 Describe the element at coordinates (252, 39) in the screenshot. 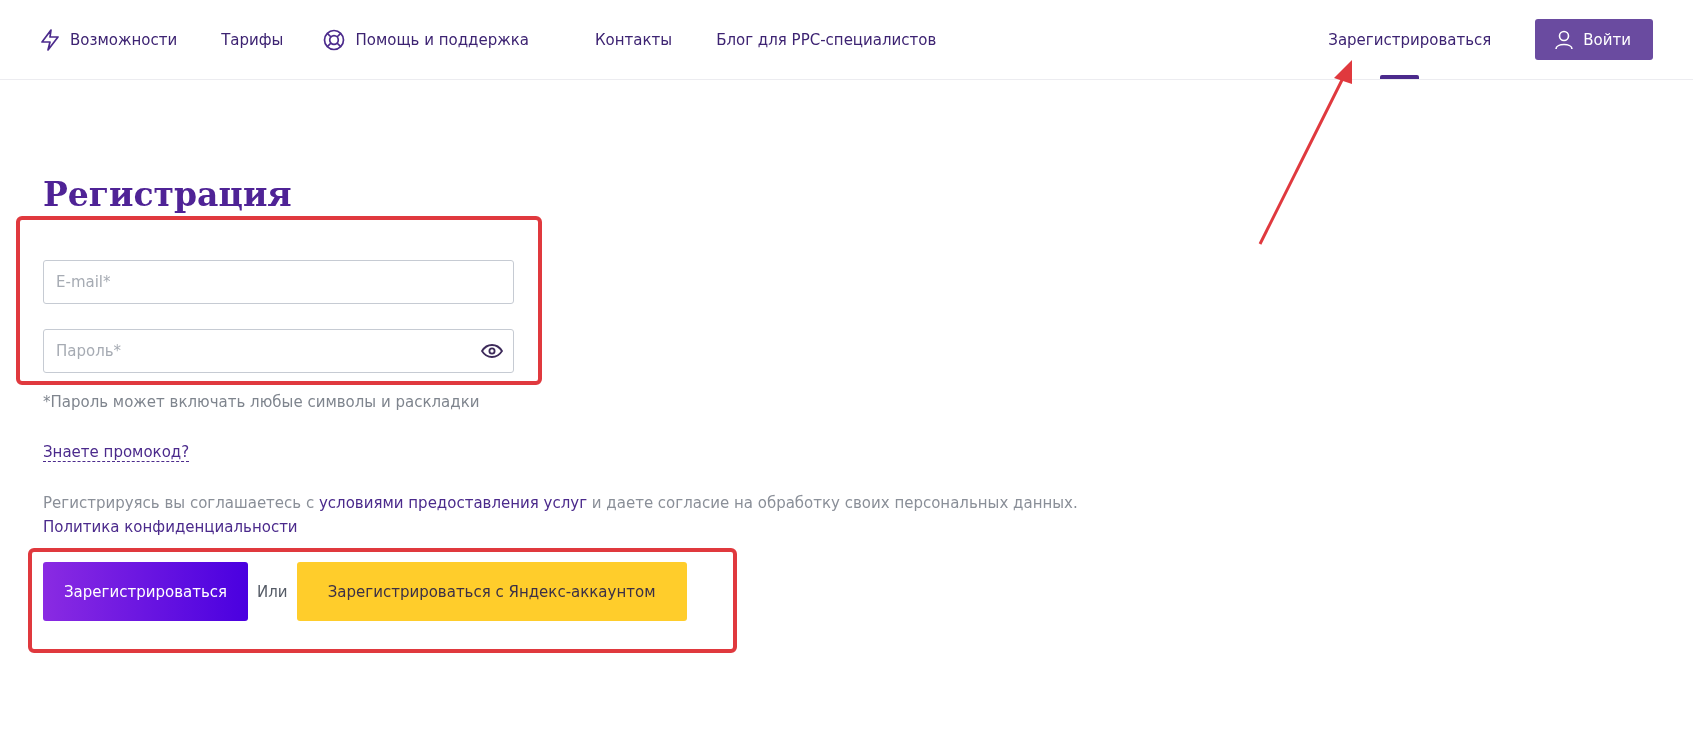

I see `nav-link: Тарифы` at that location.